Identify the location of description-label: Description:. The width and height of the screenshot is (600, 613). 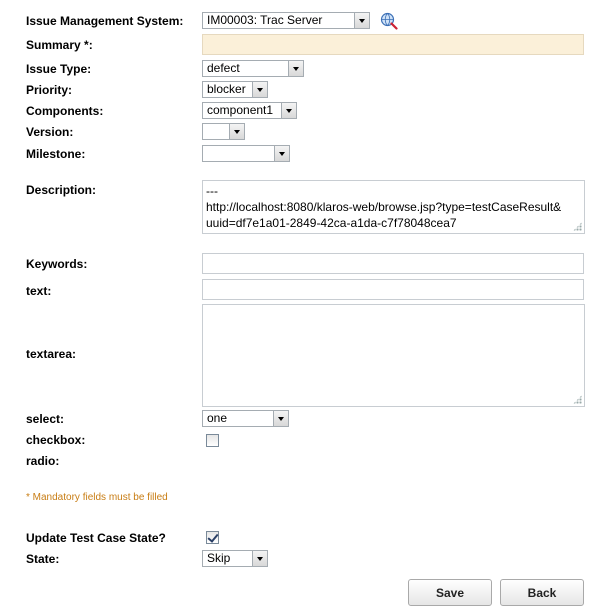
(61, 190).